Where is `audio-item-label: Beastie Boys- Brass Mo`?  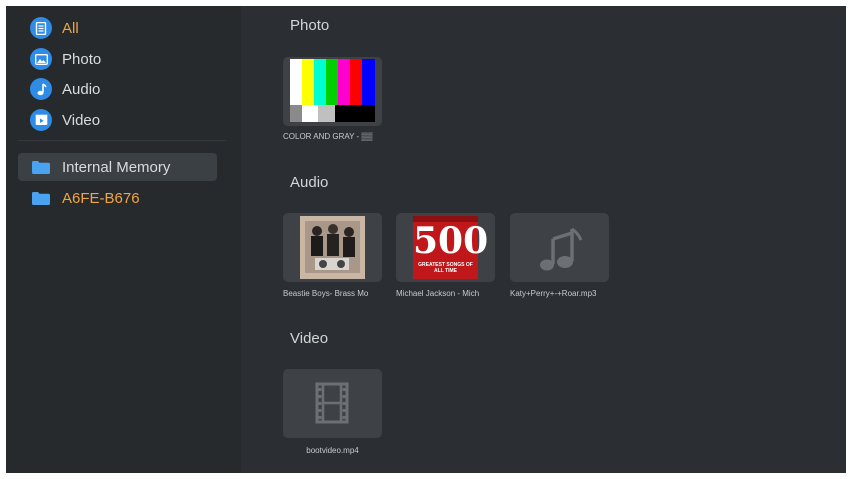 audio-item-label: Beastie Boys- Brass Mo is located at coordinates (326, 293).